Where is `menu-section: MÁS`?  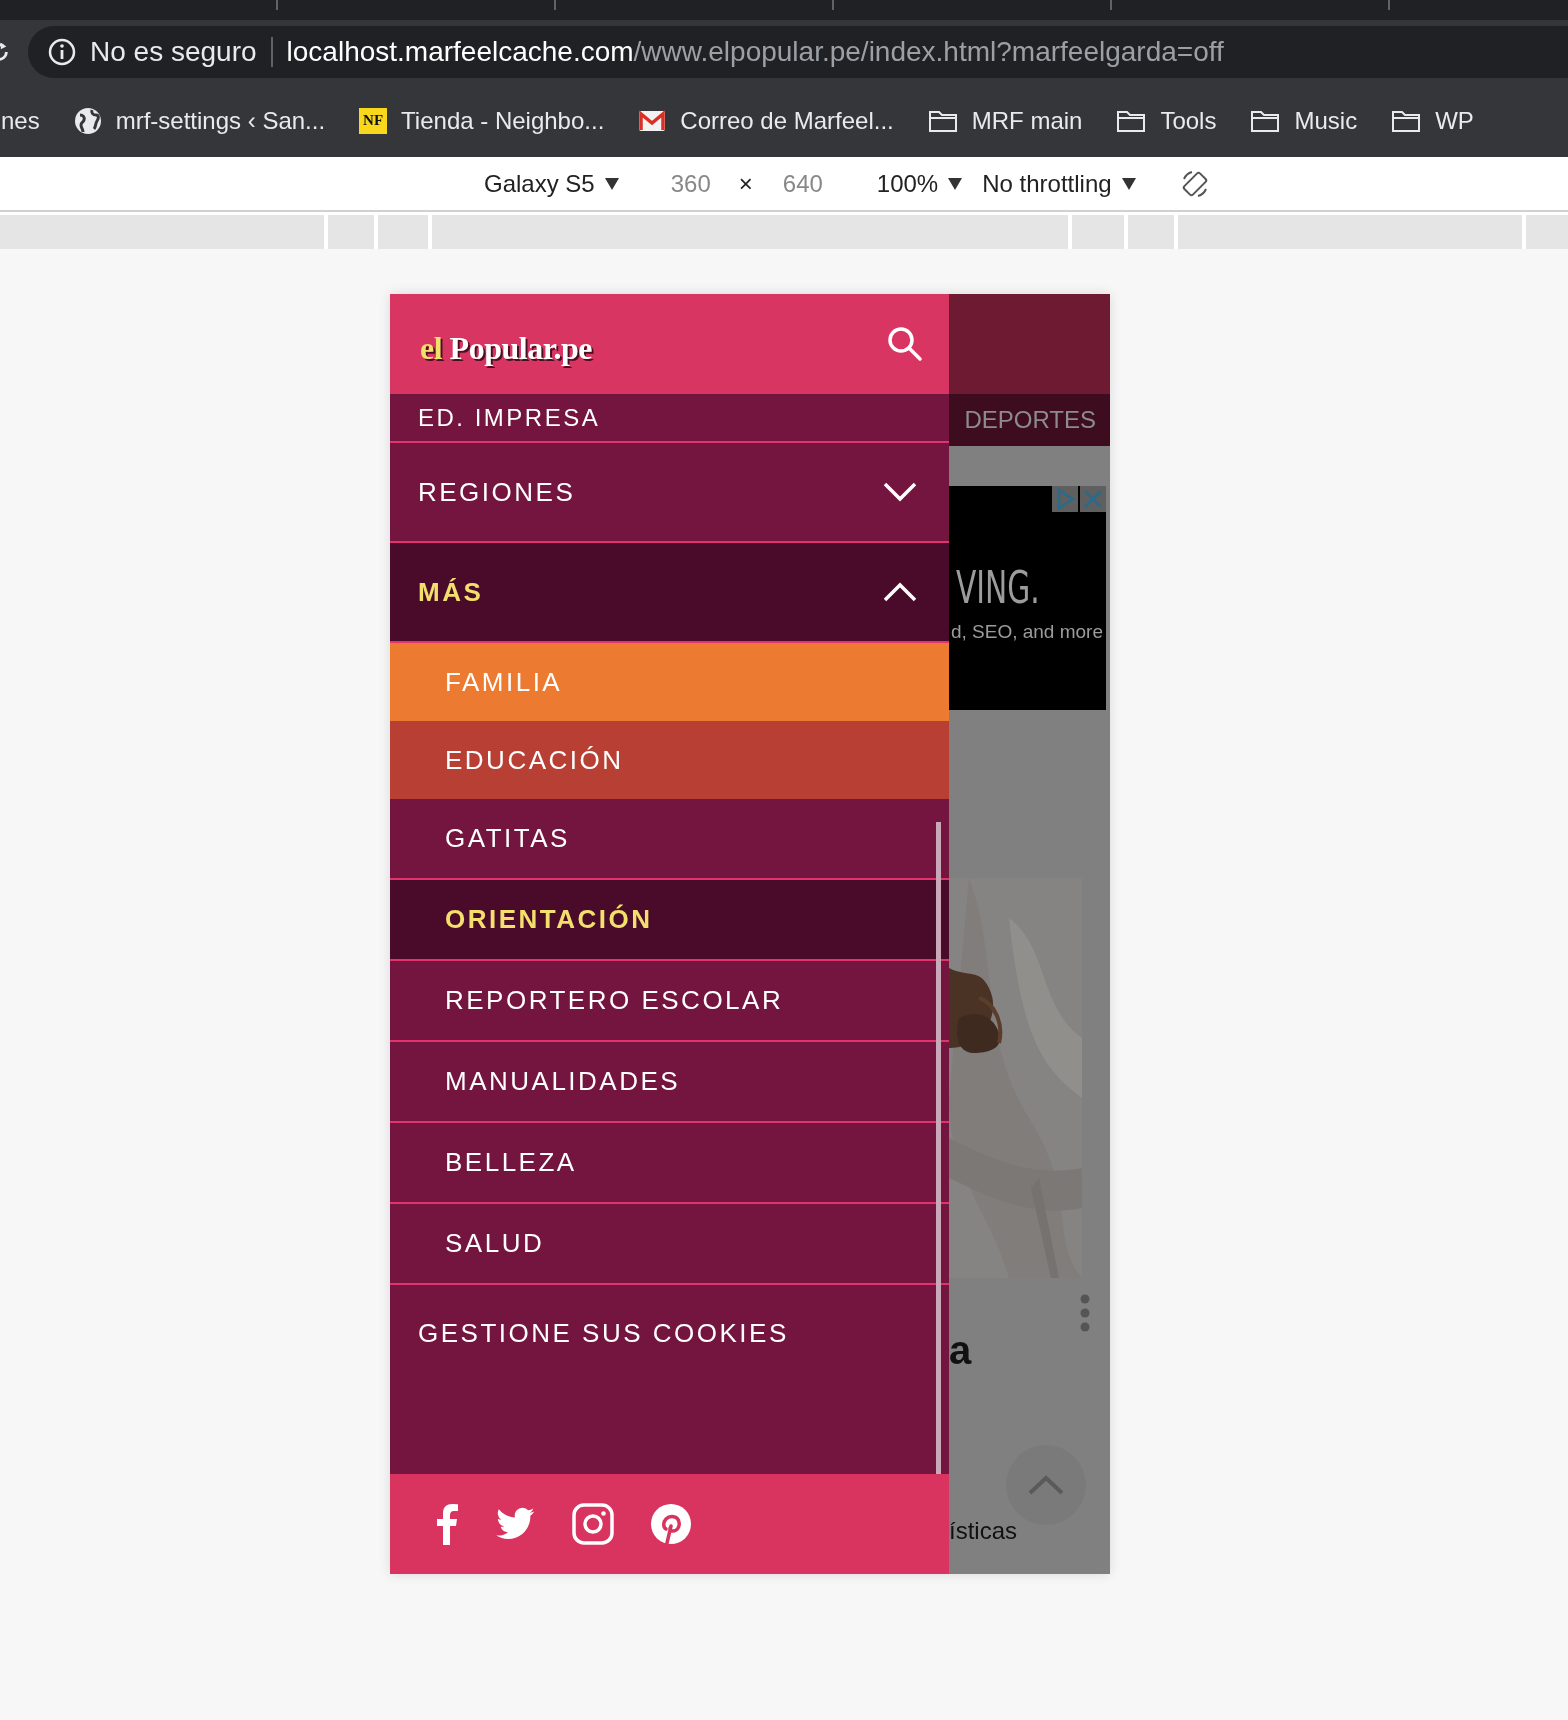 menu-section: MÁS is located at coordinates (669, 593).